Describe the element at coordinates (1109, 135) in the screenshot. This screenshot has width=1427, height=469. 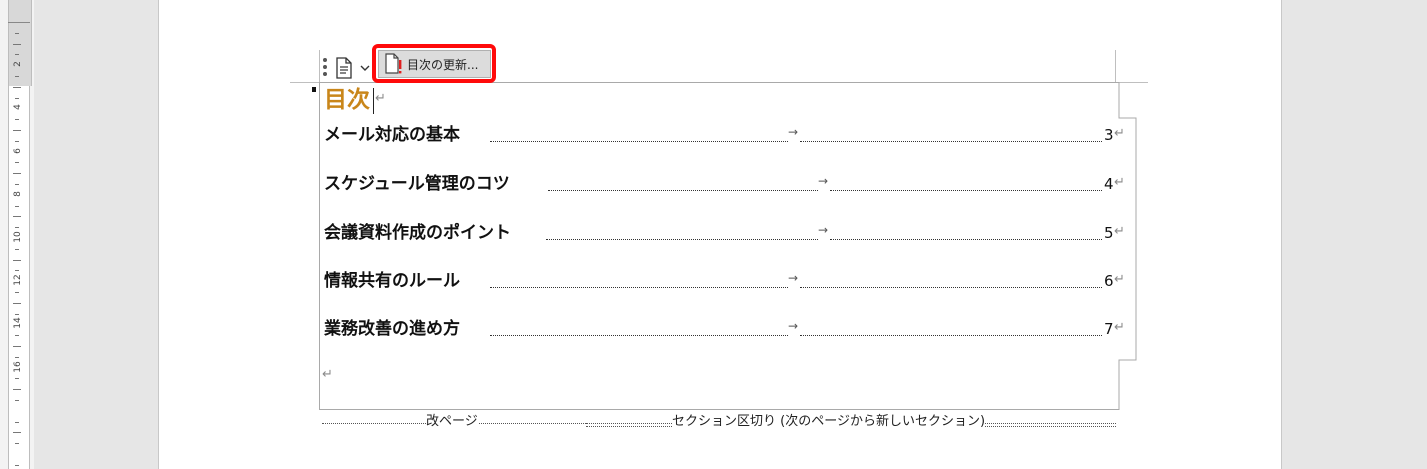
I see `toc-page-number: 3` at that location.